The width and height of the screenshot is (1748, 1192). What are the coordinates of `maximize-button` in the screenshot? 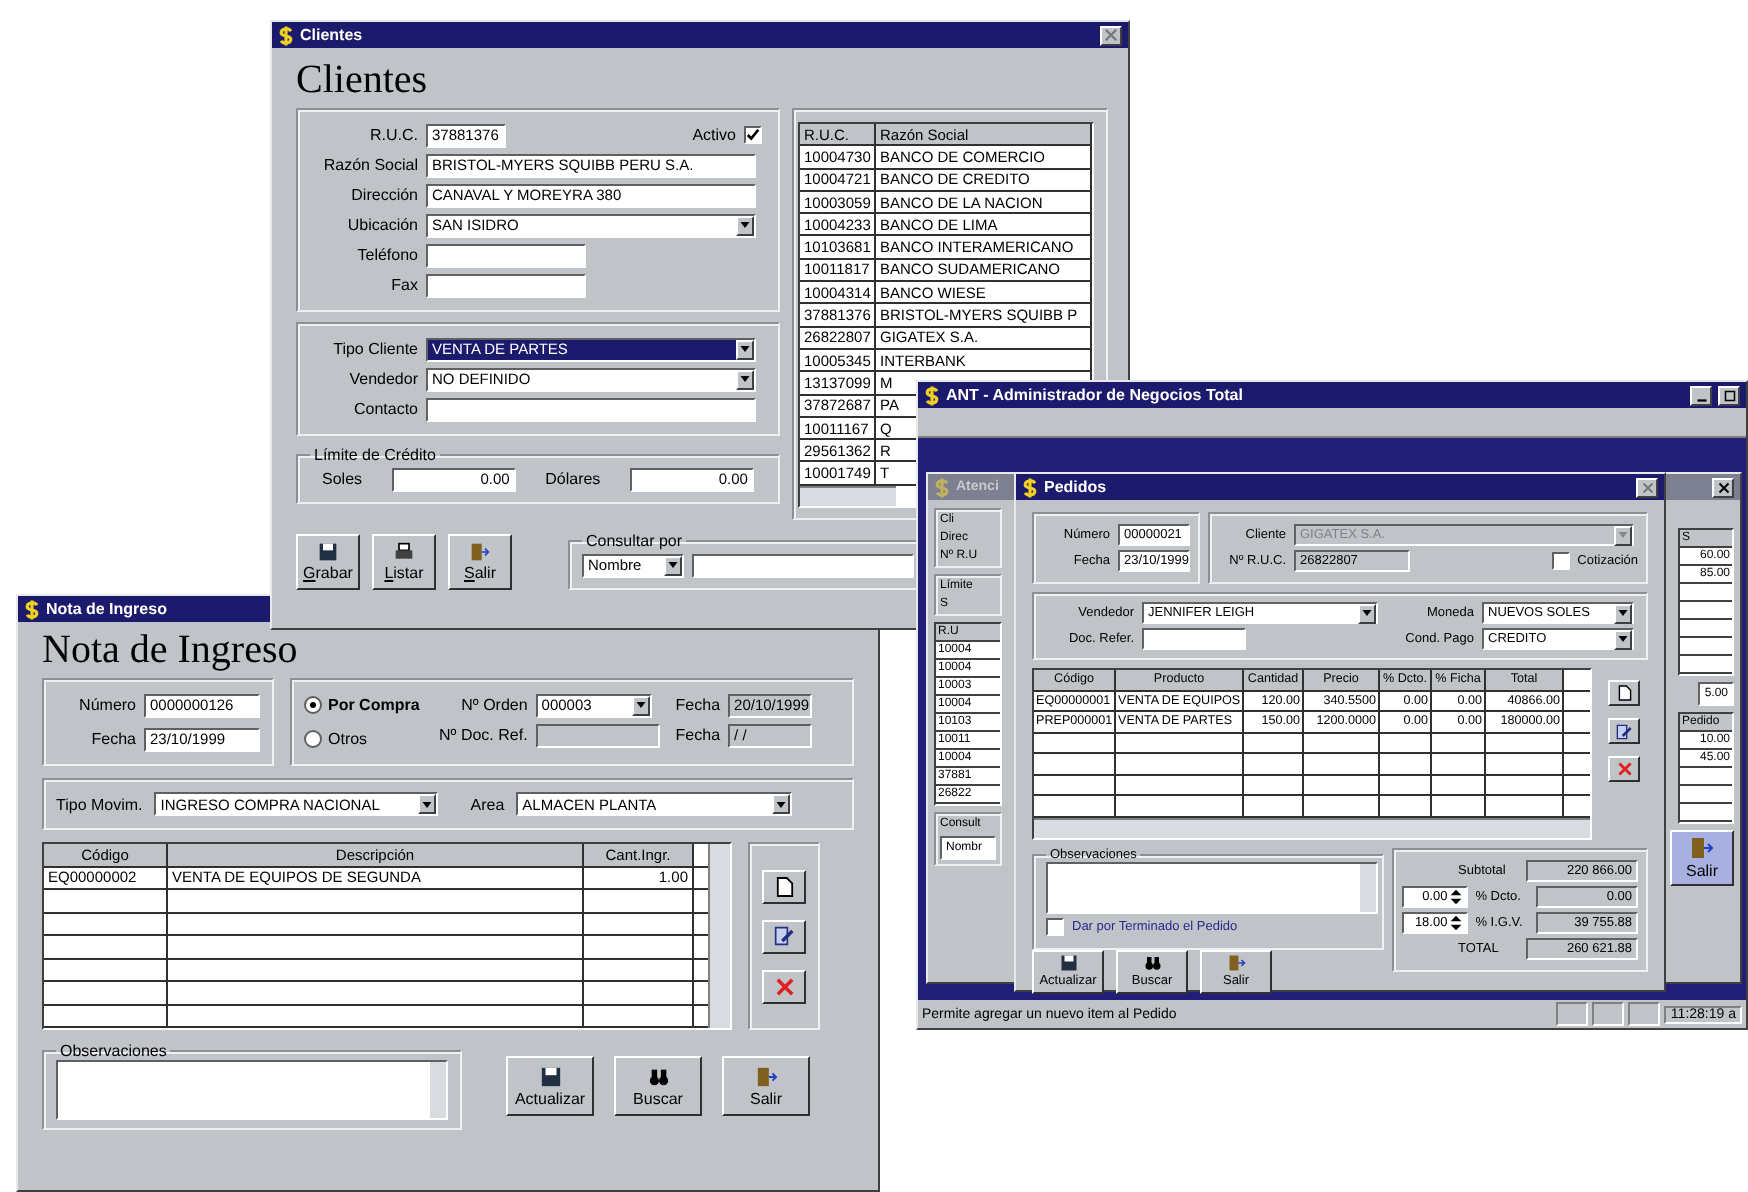 It's located at (1729, 395).